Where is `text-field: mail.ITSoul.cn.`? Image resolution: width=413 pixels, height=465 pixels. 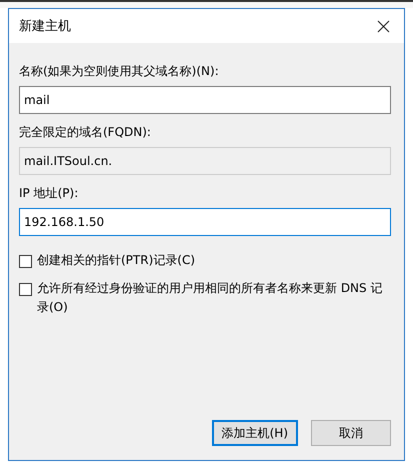 text-field: mail.ITSoul.cn. is located at coordinates (205, 161).